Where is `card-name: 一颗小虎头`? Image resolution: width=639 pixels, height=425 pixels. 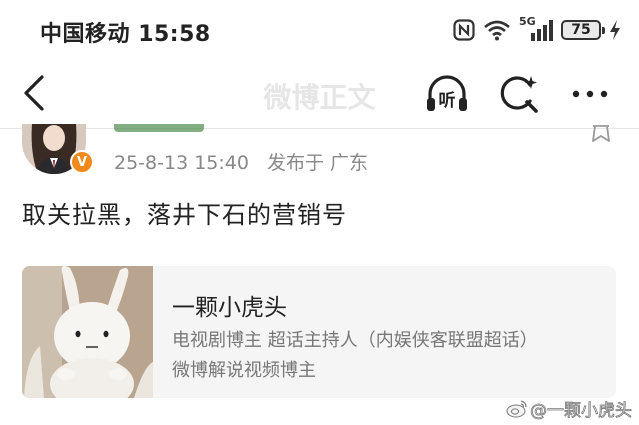
card-name: 一颗小虎头 is located at coordinates (229, 308).